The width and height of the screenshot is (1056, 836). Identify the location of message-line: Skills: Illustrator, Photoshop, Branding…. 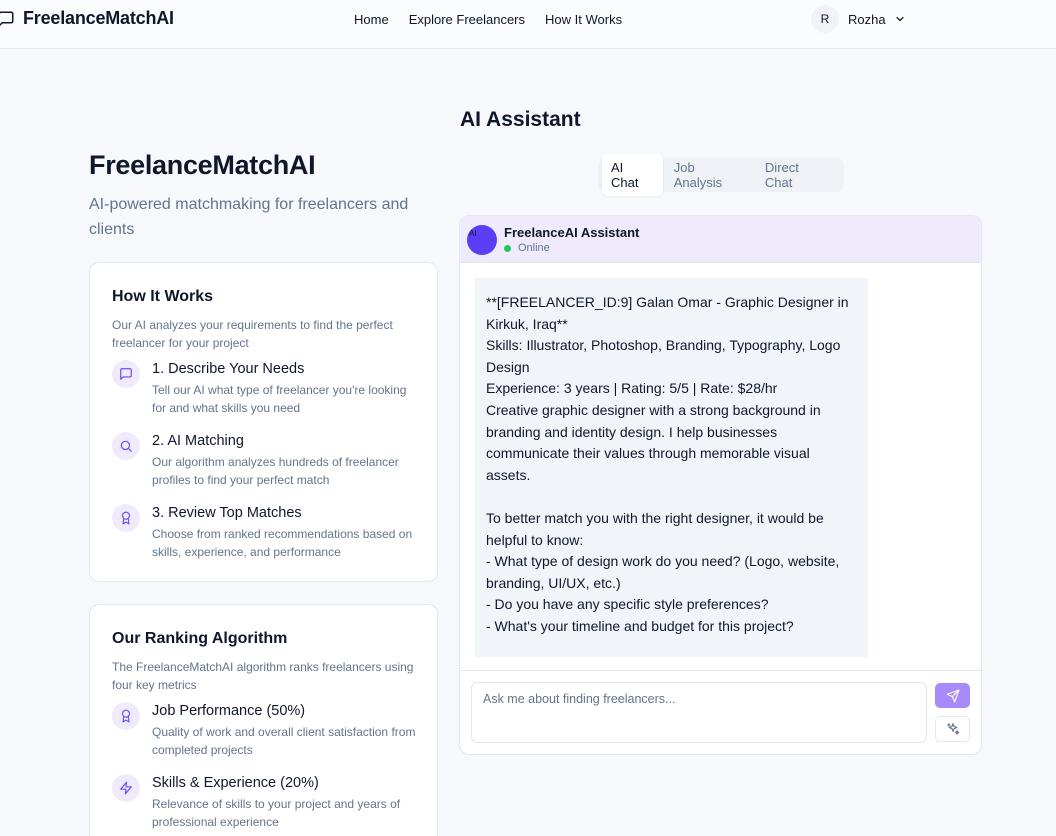
(663, 345).